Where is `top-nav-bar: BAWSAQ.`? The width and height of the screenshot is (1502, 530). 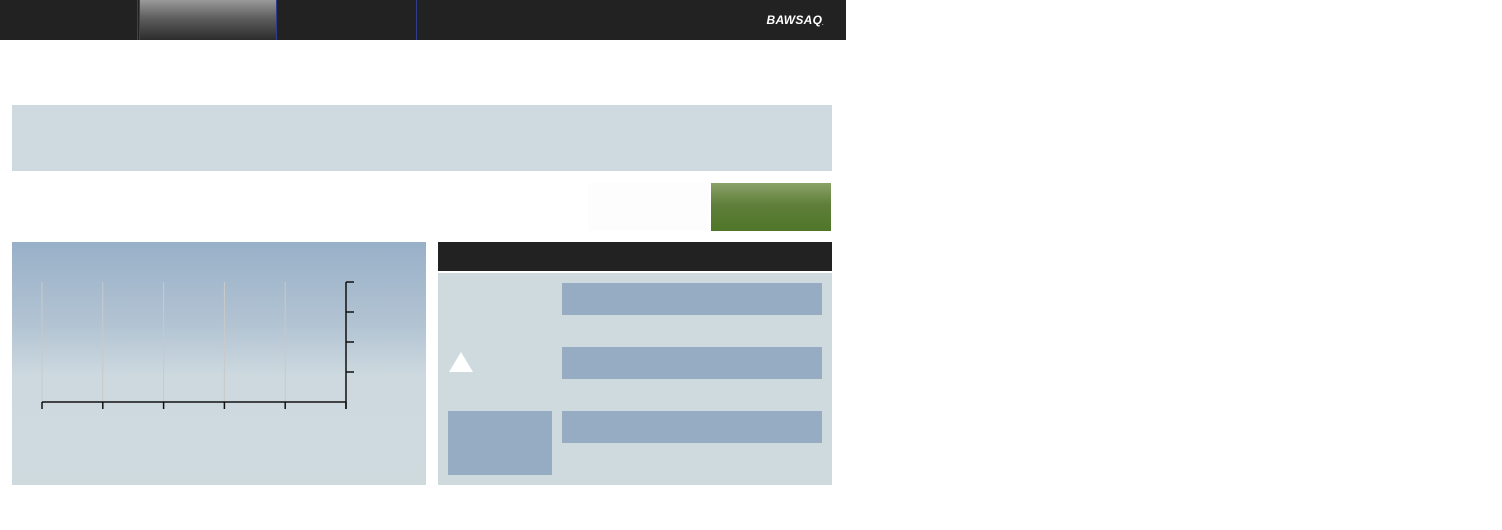 top-nav-bar: BAWSAQ. is located at coordinates (423, 20).